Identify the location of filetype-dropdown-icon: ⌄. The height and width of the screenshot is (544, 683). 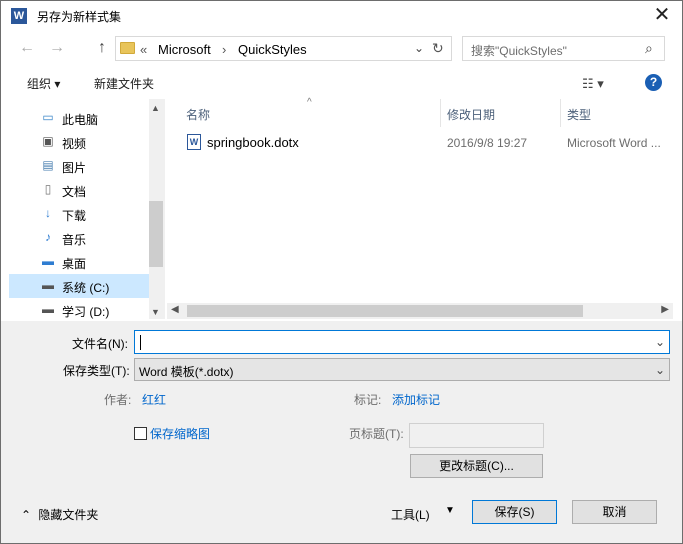
(660, 370).